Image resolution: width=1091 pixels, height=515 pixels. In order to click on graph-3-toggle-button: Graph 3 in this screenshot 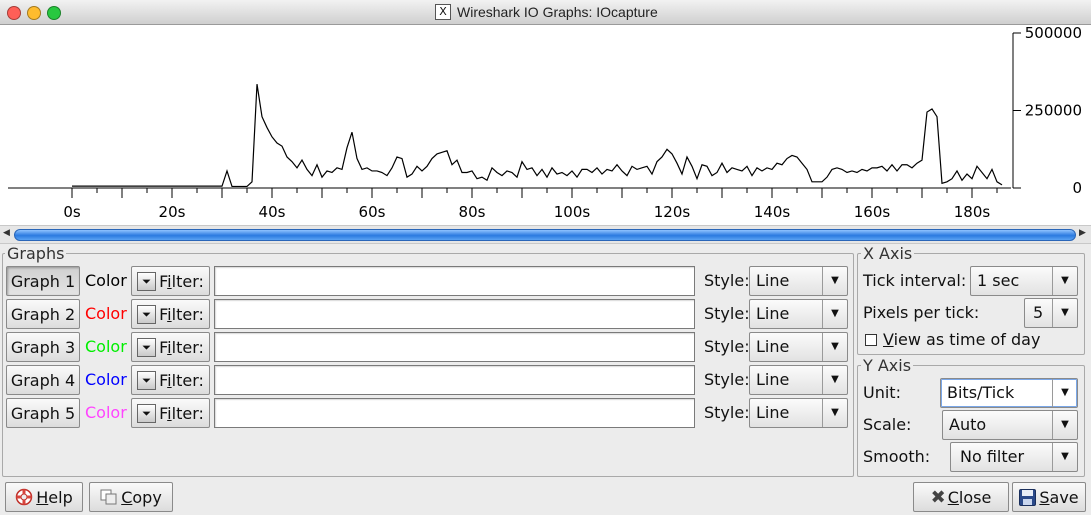, I will do `click(43, 347)`.